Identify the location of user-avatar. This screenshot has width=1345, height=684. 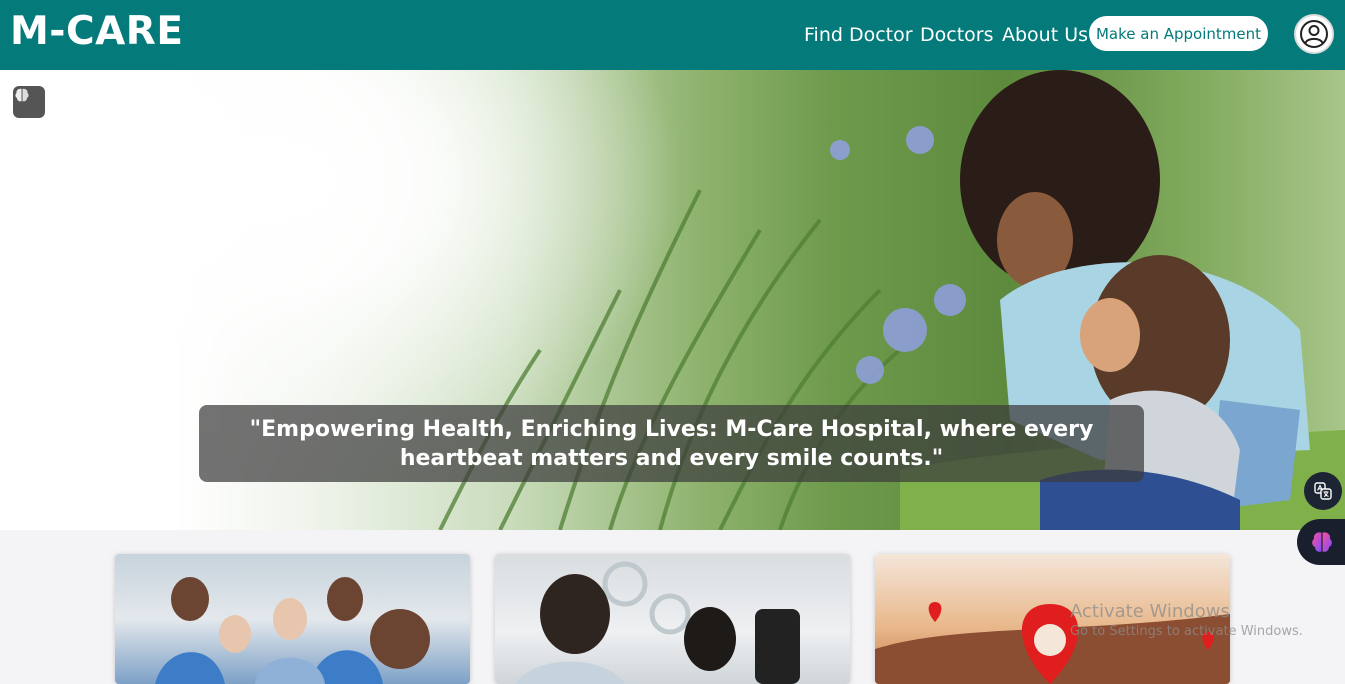
(1314, 34).